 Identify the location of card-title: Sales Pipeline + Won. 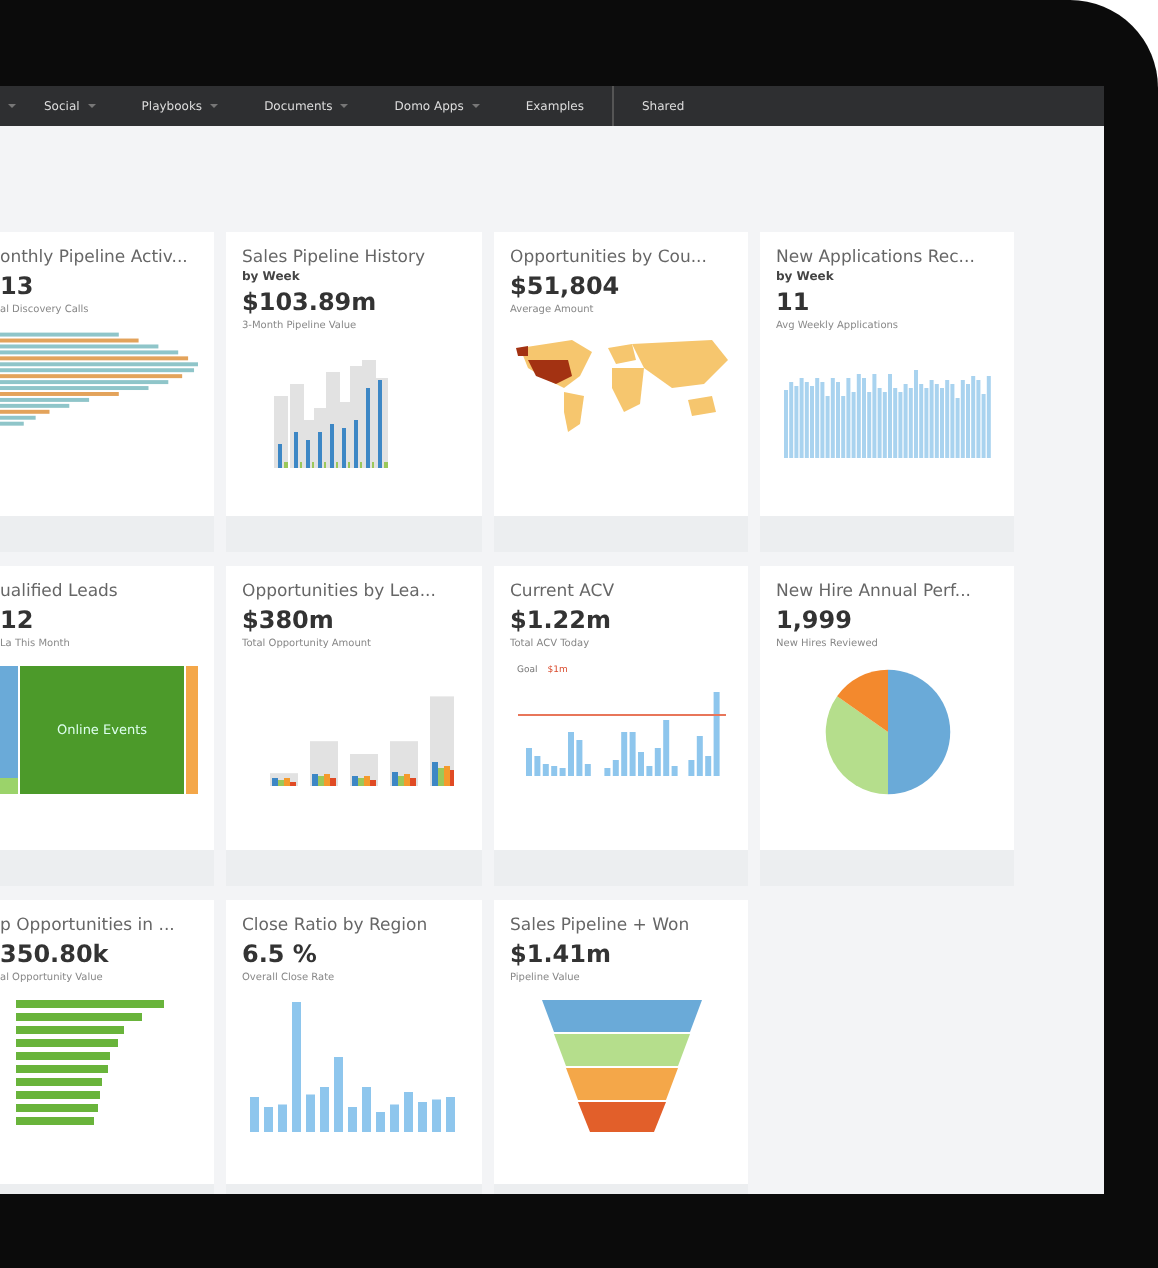
(601, 926).